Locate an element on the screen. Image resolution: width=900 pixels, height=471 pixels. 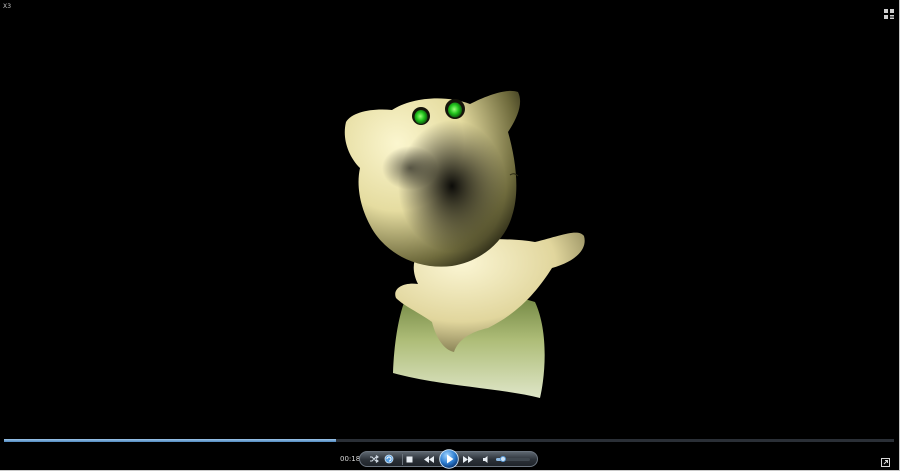
volume-slider is located at coordinates (513, 459).